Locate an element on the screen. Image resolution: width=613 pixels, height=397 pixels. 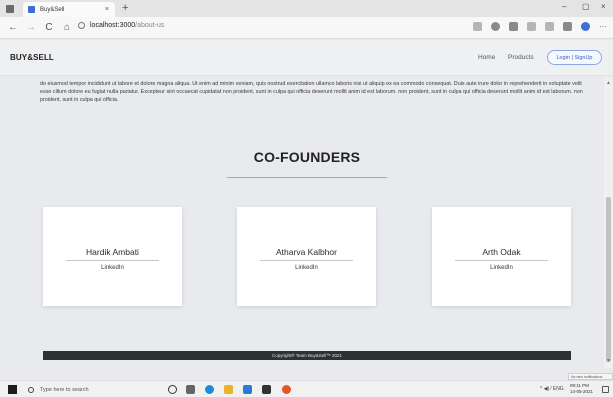
founder-name: Arth Odak is located at coordinates (501, 252).